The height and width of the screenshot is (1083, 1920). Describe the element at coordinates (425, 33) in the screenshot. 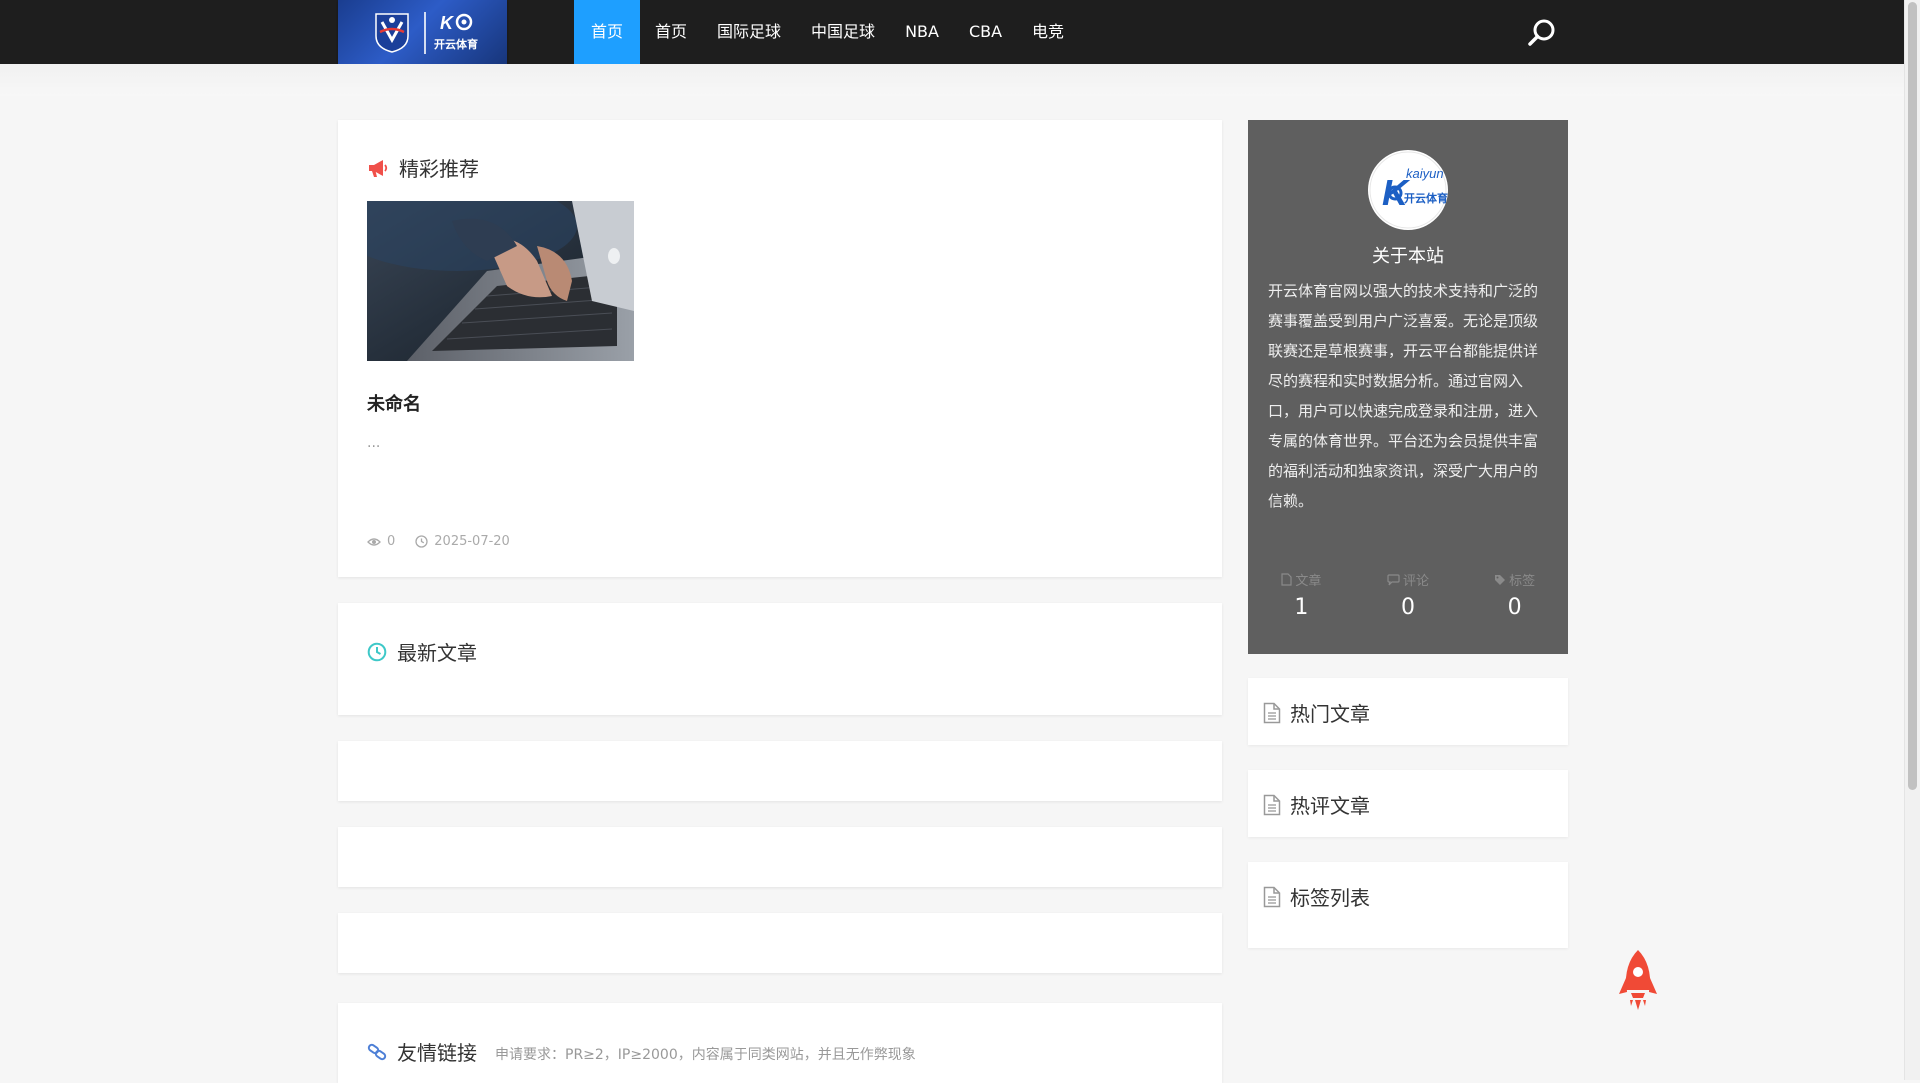

I see `logo-divider` at that location.